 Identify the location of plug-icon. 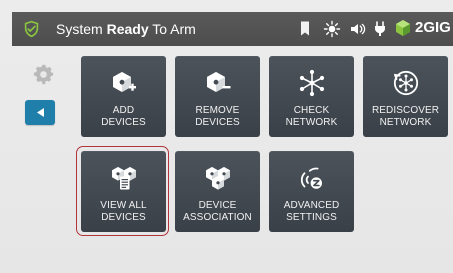
(380, 29).